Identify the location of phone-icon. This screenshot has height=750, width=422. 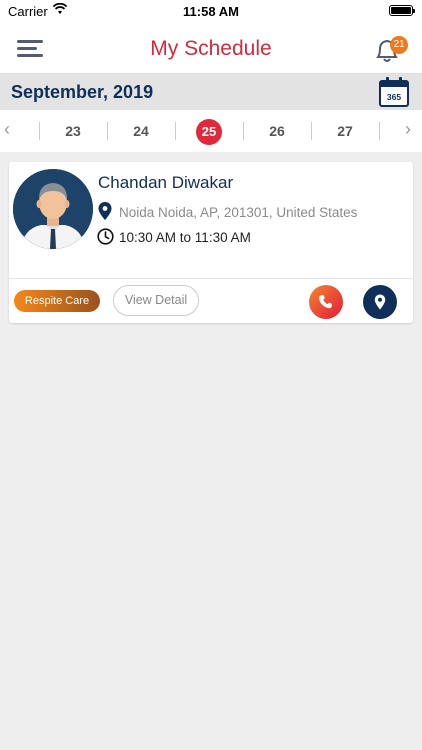
(325, 302).